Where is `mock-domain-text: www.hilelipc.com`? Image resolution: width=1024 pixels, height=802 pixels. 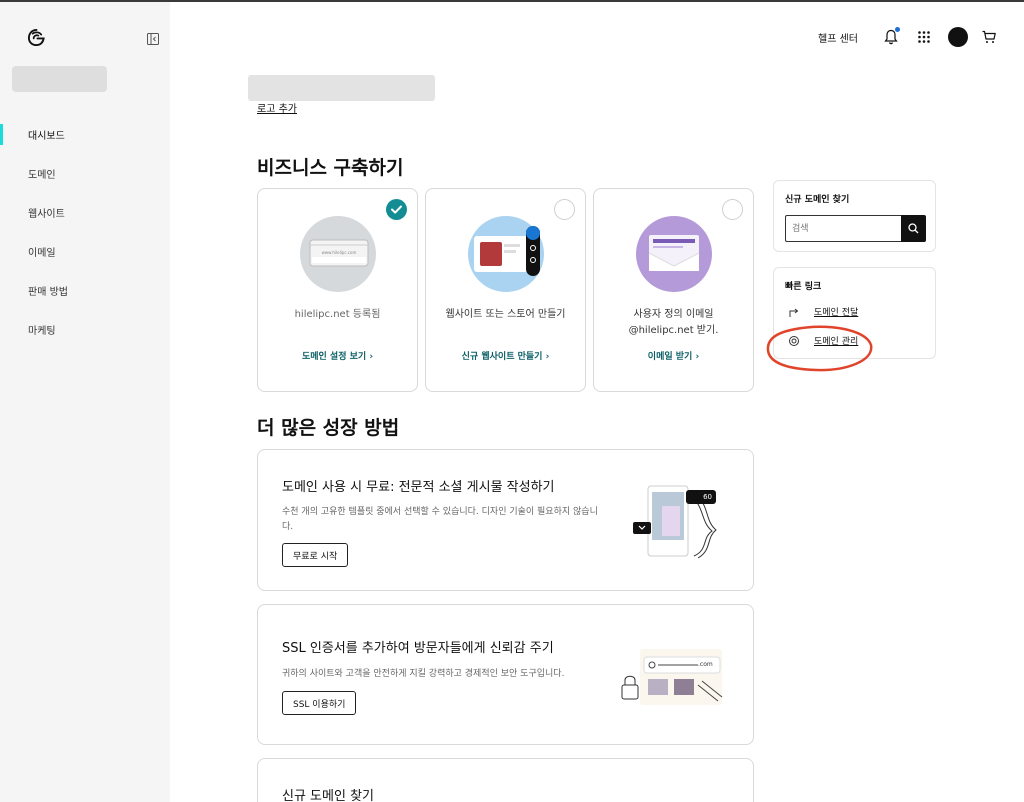
mock-domain-text: www.hilelipc.com is located at coordinates (339, 252).